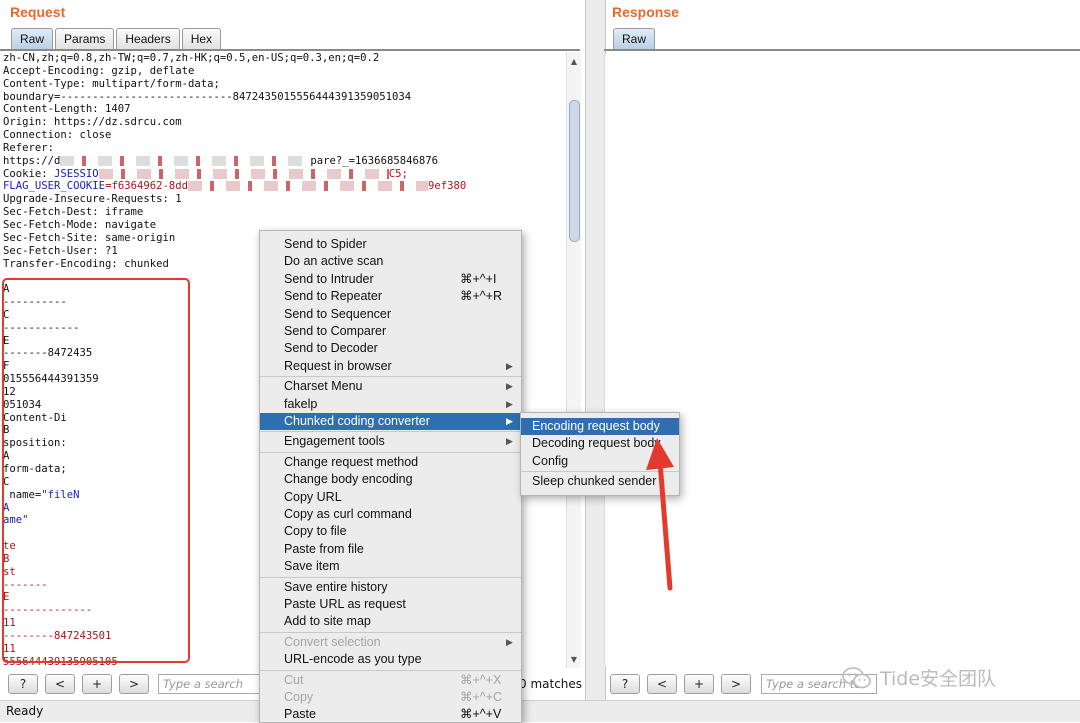 The height and width of the screenshot is (723, 1080). Describe the element at coordinates (38, 12) in the screenshot. I see `request-title: Request` at that location.